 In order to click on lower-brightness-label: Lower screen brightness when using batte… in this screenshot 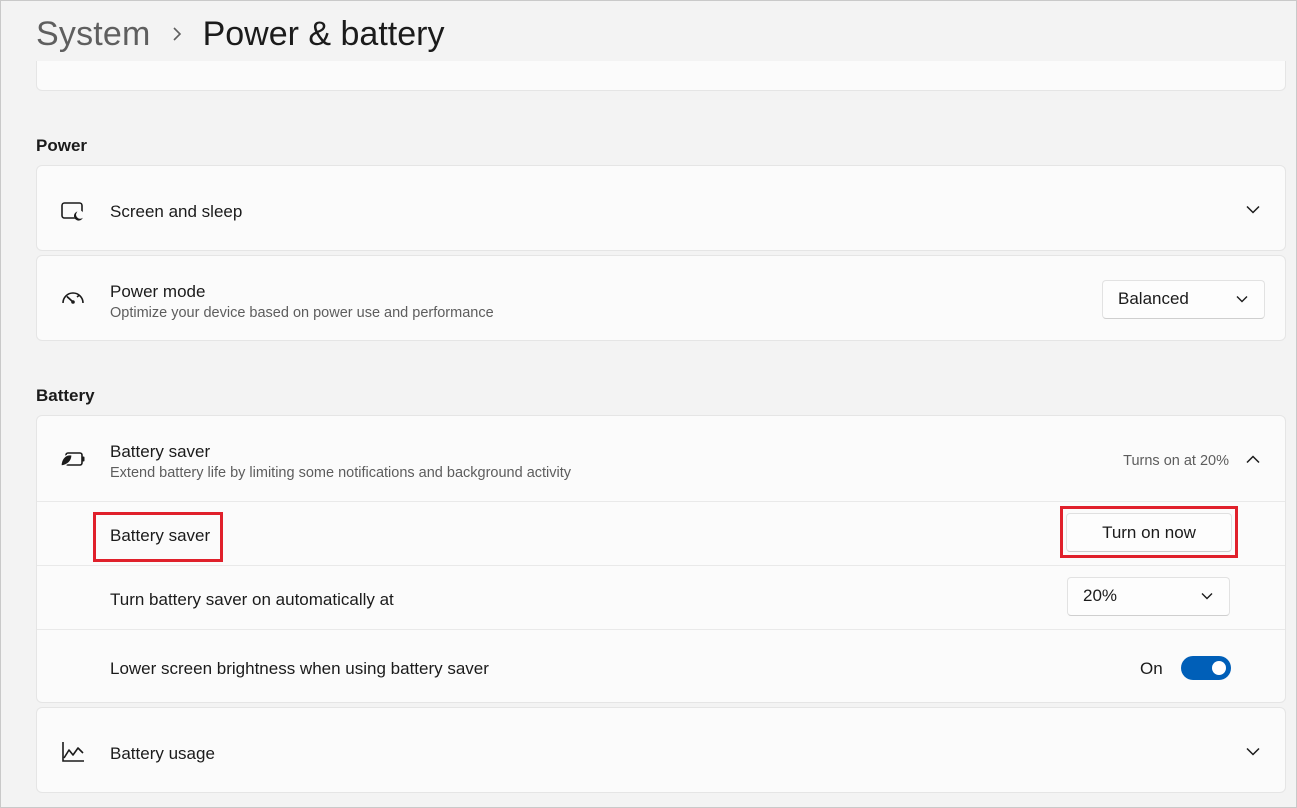, I will do `click(299, 668)`.